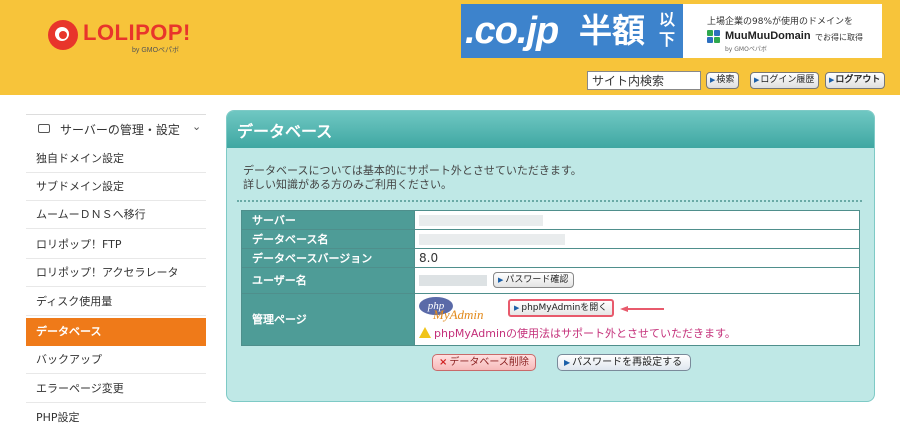 Image resolution: width=900 pixels, height=430 pixels. What do you see at coordinates (116, 389) in the screenshot?
I see `sidebar-item-error-page: エラーページ変更` at bounding box center [116, 389].